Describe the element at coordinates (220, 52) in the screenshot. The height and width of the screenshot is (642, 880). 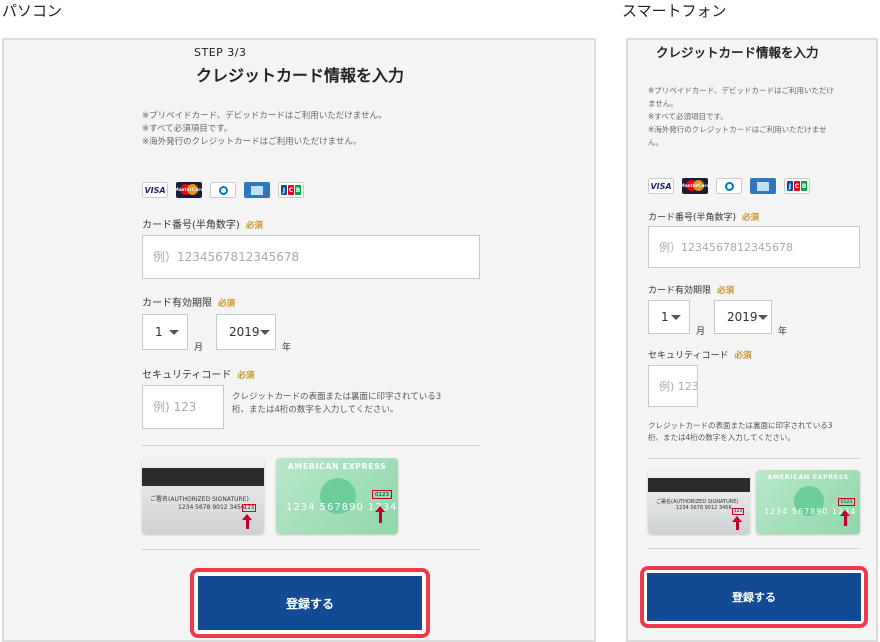
I see `step-indicator: STEP 3/3` at that location.